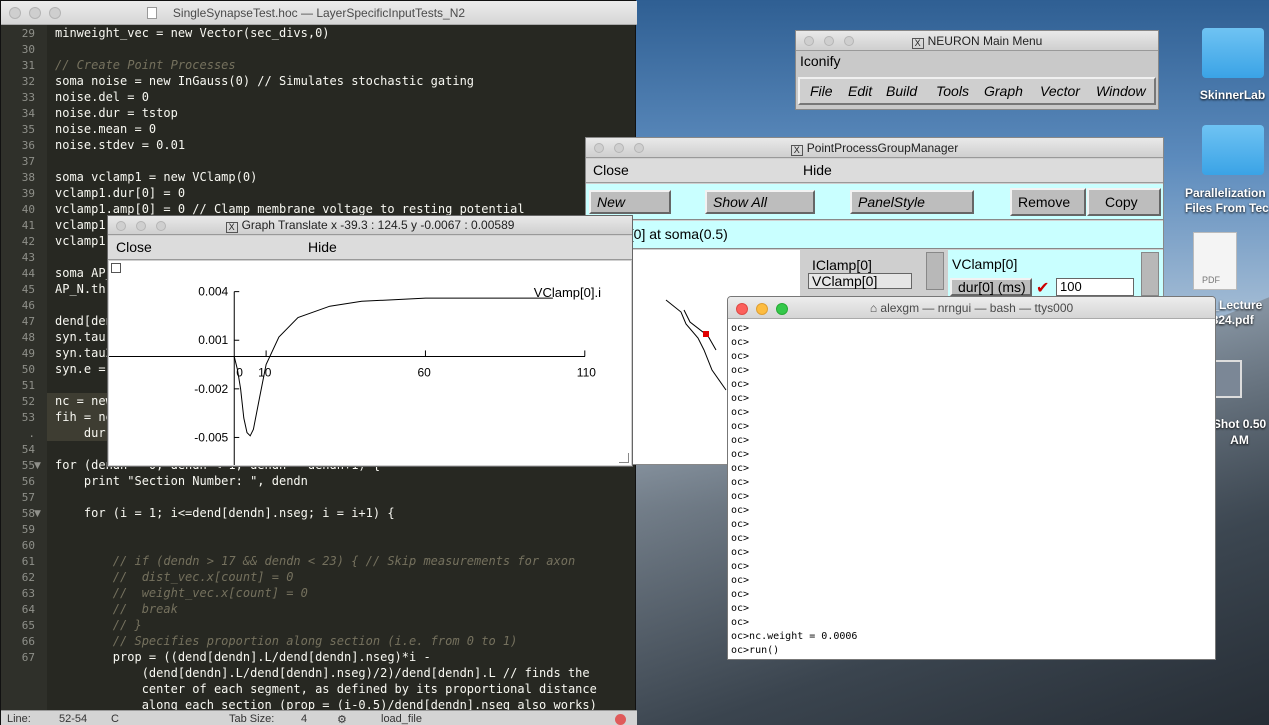  Describe the element at coordinates (1215, 261) in the screenshot. I see `pdf-file-icon: PDF` at that location.